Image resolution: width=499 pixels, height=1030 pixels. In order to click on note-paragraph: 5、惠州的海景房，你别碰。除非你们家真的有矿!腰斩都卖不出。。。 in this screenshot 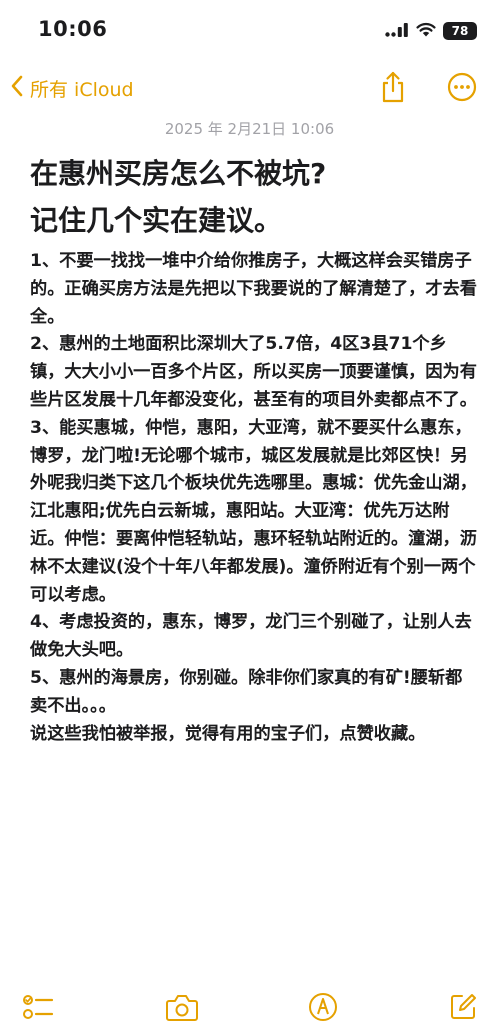, I will do `click(246, 691)`.